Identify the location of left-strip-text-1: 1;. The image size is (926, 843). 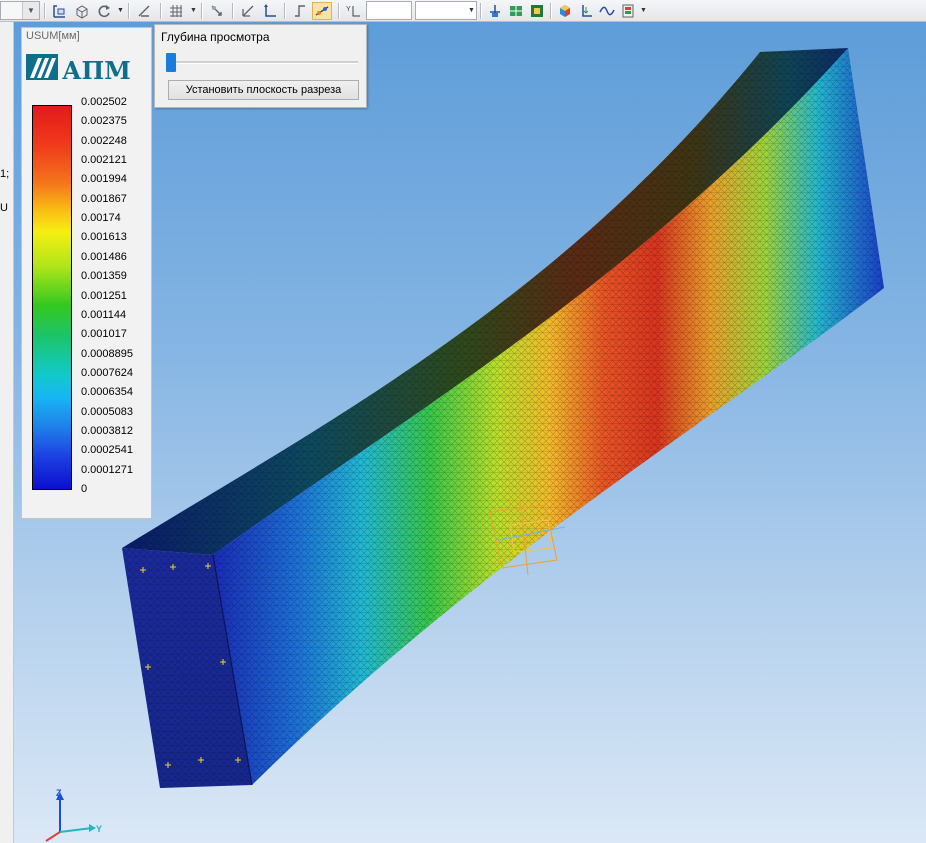
(5, 174).